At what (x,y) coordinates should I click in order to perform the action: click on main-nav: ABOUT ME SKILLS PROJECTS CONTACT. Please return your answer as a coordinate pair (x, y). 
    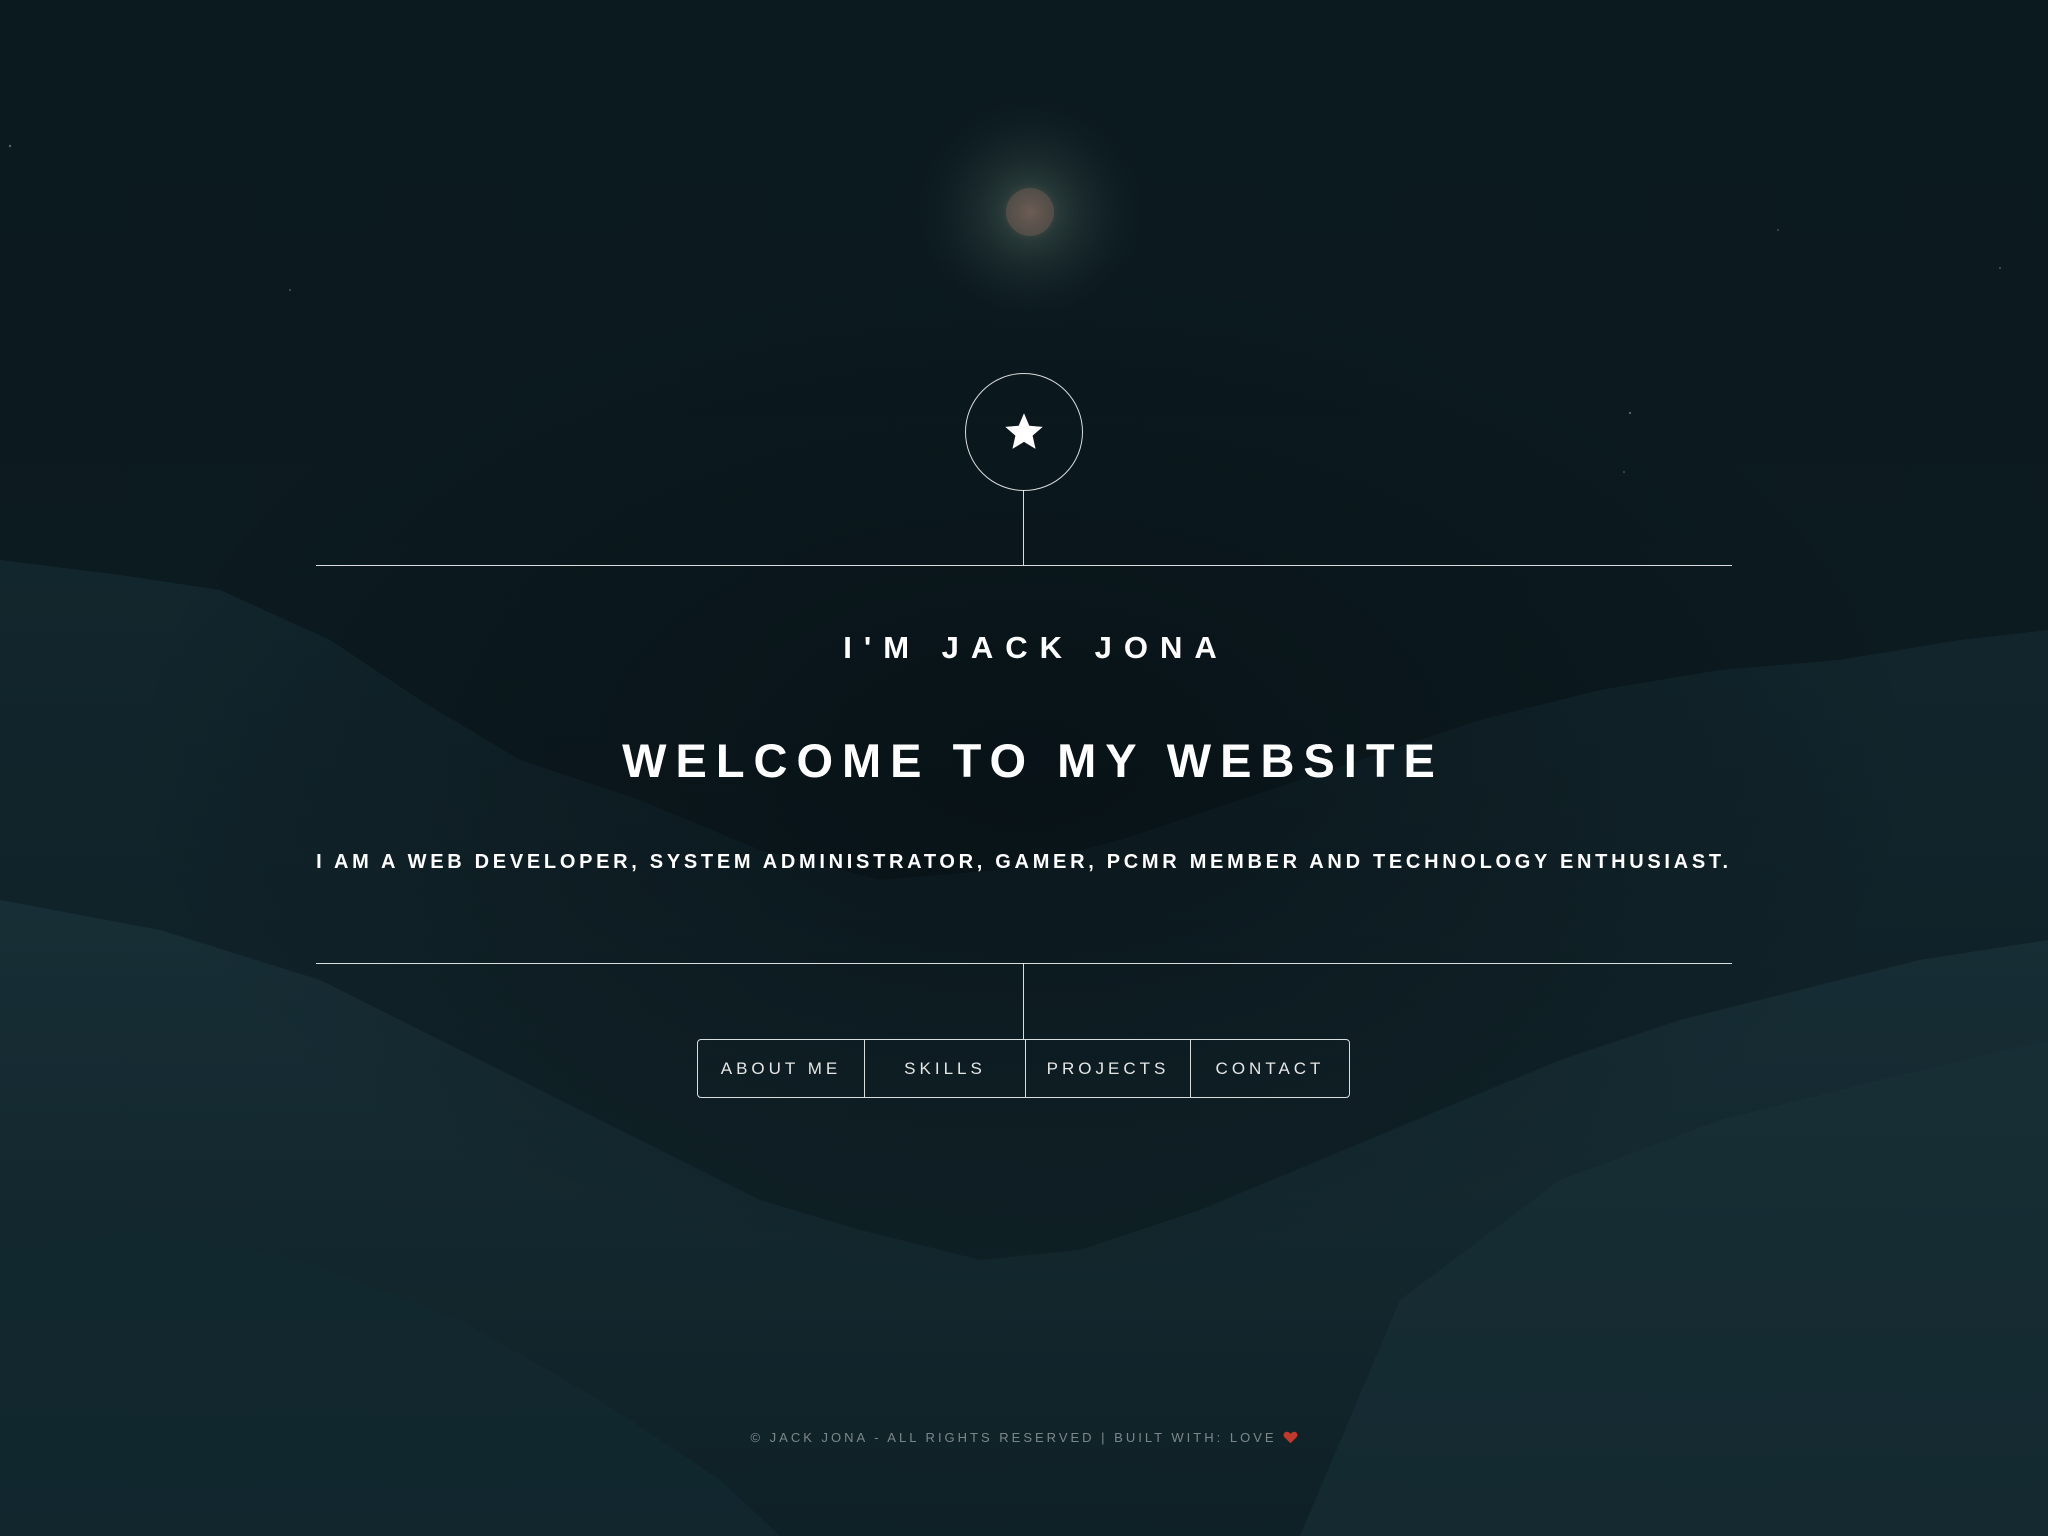
    Looking at the image, I should click on (1023, 1068).